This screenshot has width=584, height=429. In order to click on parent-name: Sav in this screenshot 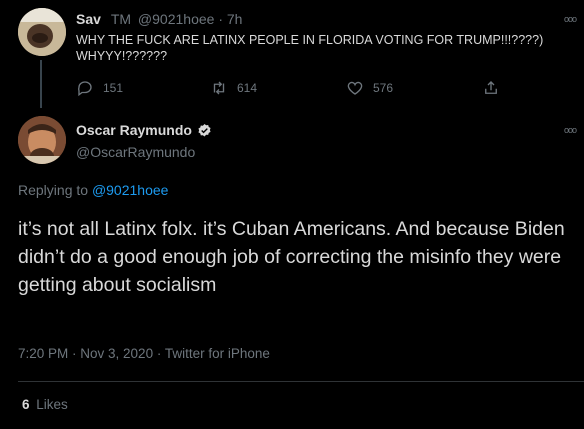, I will do `click(88, 19)`.